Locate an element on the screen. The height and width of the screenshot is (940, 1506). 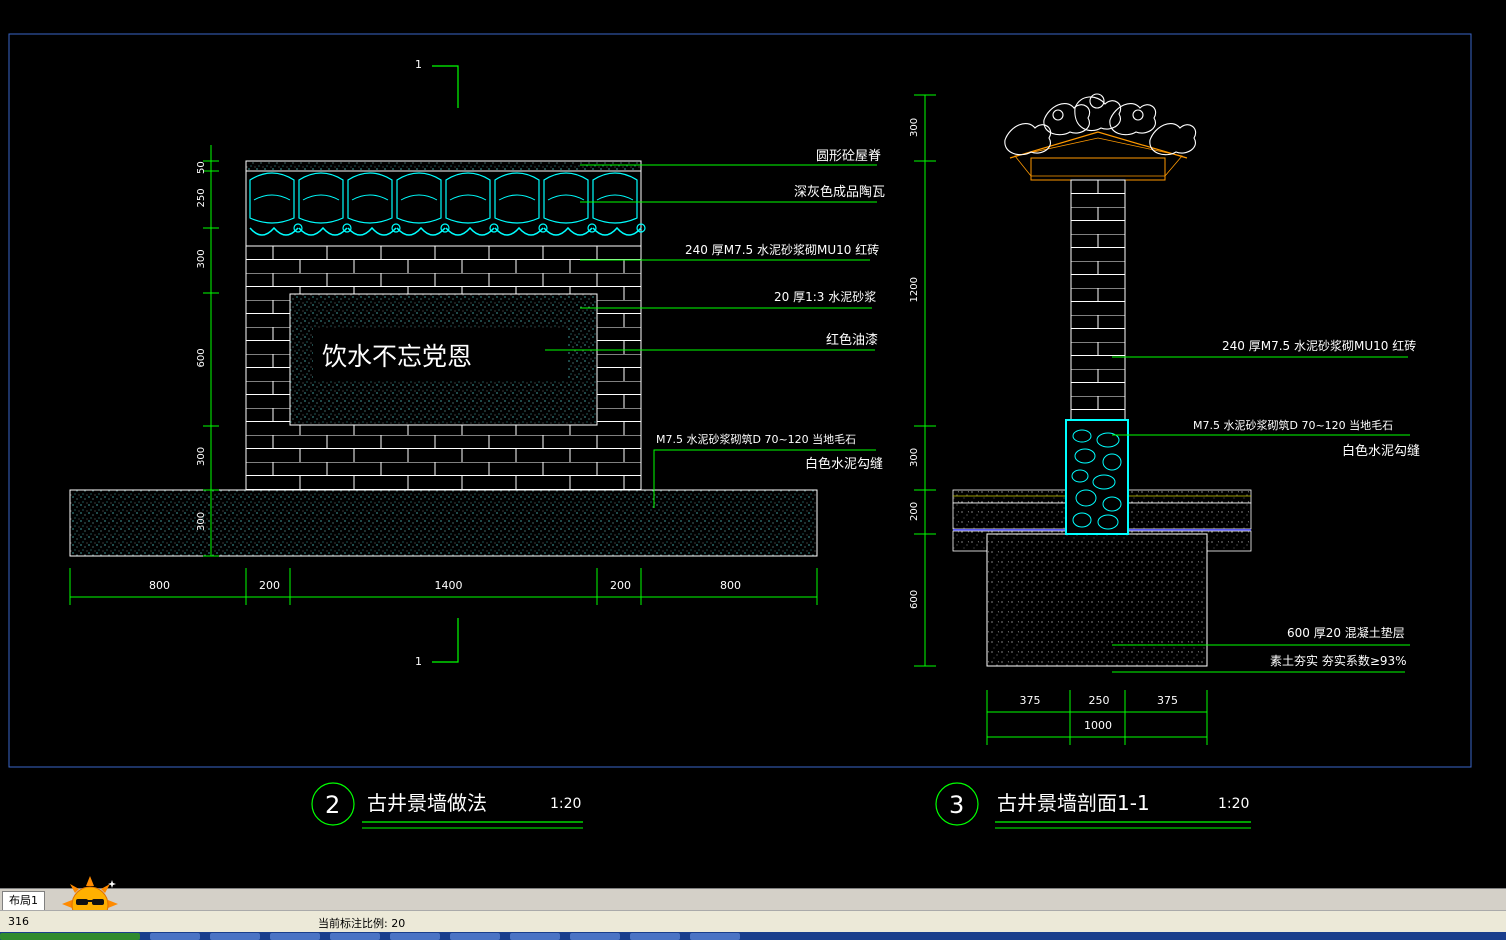
title-text-section: 古井景墙剖面1-1 is located at coordinates (1073, 803).